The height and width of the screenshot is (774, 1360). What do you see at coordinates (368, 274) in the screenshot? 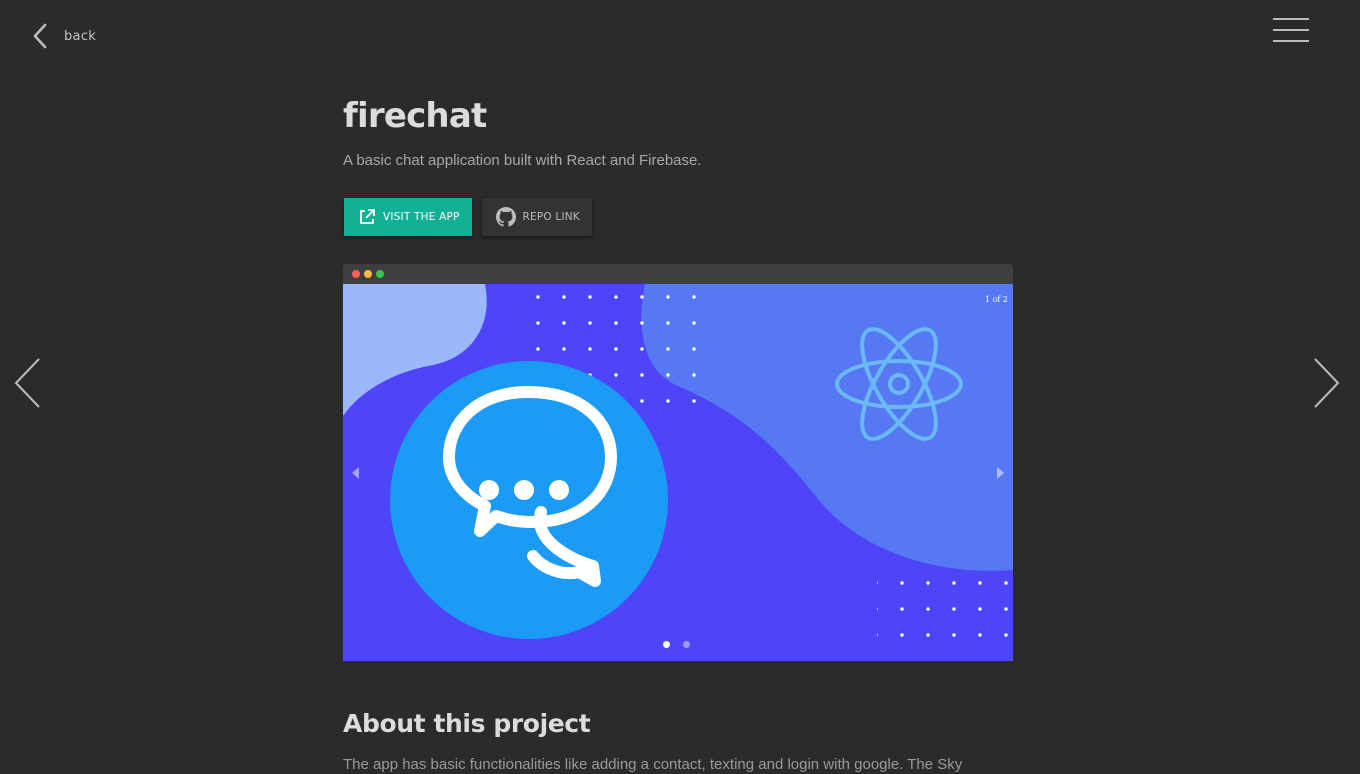
I see `minimize-dot-icon` at bounding box center [368, 274].